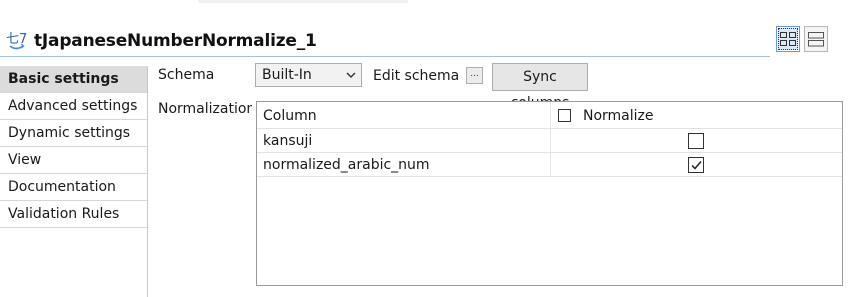 This screenshot has height=297, width=857. I want to click on edit-schema-label: Edit schema, so click(416, 76).